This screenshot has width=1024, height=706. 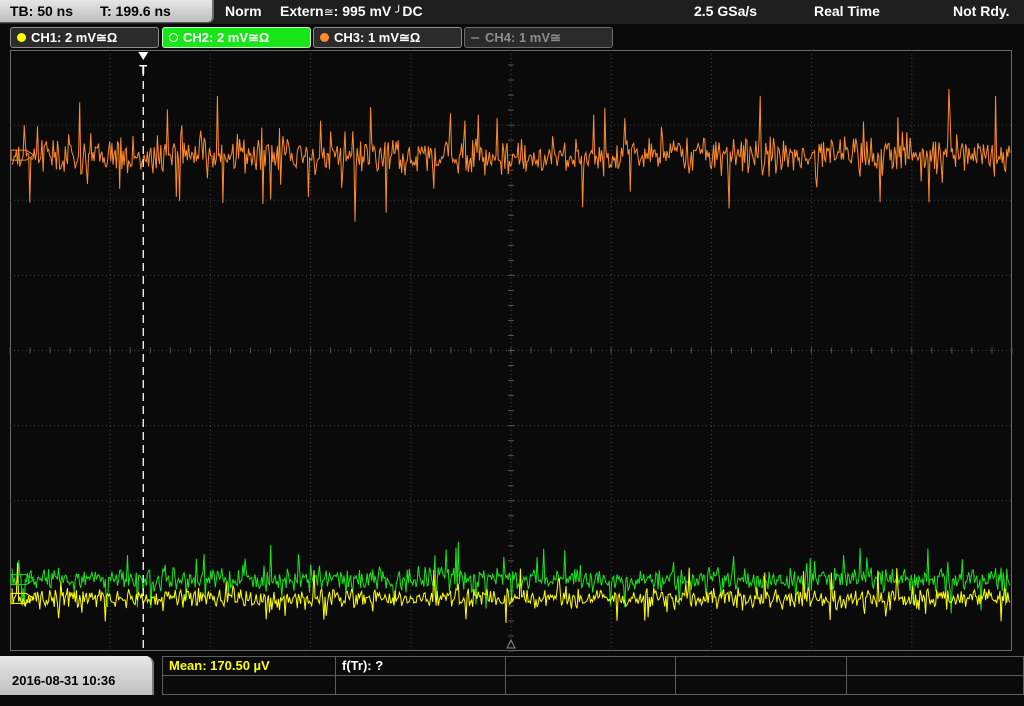 What do you see at coordinates (243, 11) in the screenshot?
I see `trigger-mode: Norm` at bounding box center [243, 11].